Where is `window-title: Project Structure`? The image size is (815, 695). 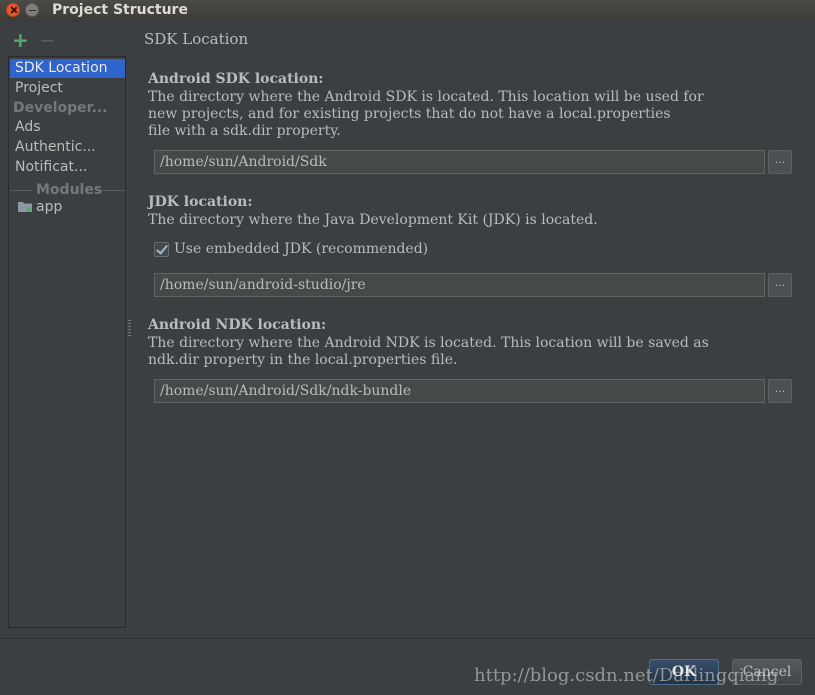 window-title: Project Structure is located at coordinates (120, 10).